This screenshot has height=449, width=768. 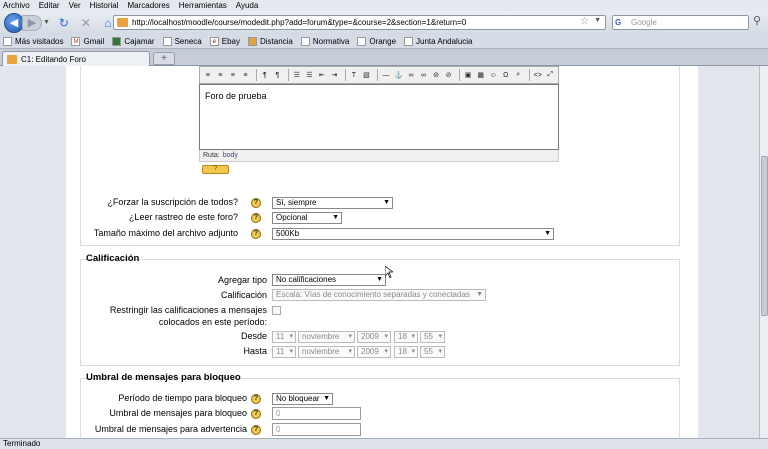 What do you see at coordinates (278, 75) in the screenshot?
I see `rtl-icon: ¶` at bounding box center [278, 75].